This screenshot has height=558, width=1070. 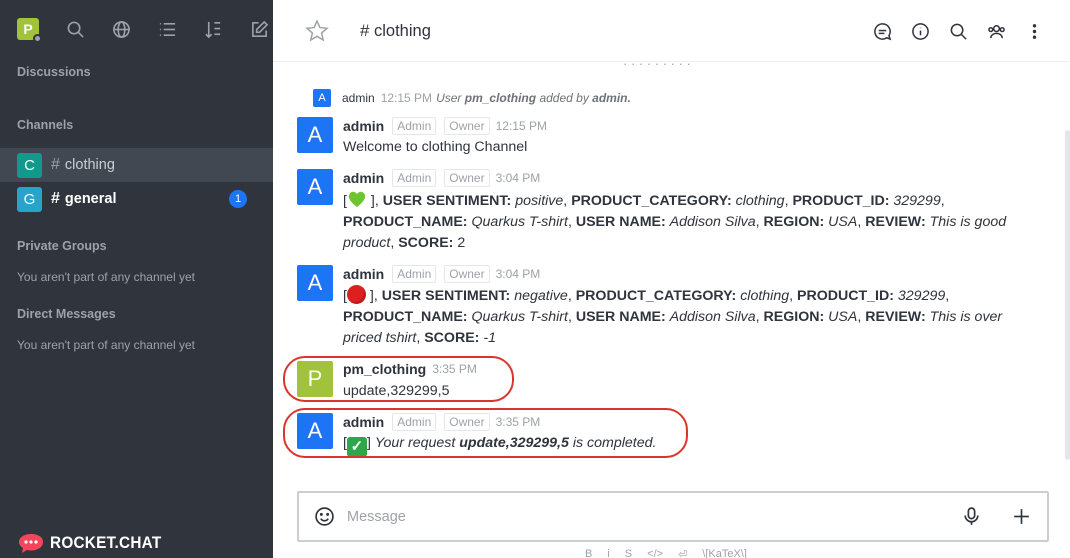 I want to click on kebab-menu-icon, so click(x=1034, y=31).